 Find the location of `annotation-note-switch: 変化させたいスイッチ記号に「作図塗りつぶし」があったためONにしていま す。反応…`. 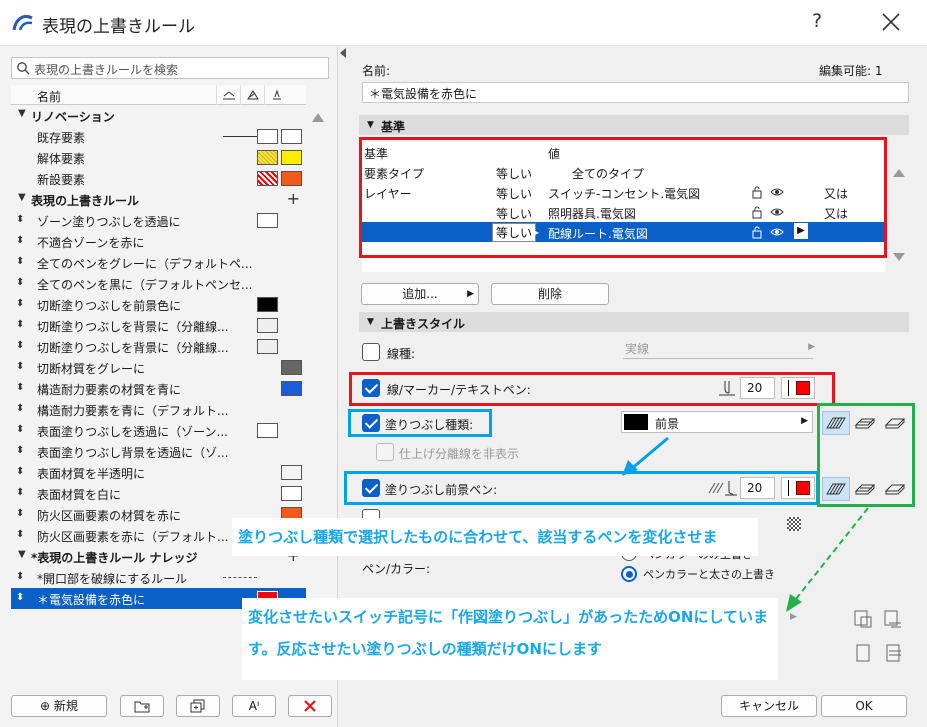

annotation-note-switch: 変化させたいスイッチ記号に「作図塗りつぶし」があったためONにしていま す。反応… is located at coordinates (510, 639).